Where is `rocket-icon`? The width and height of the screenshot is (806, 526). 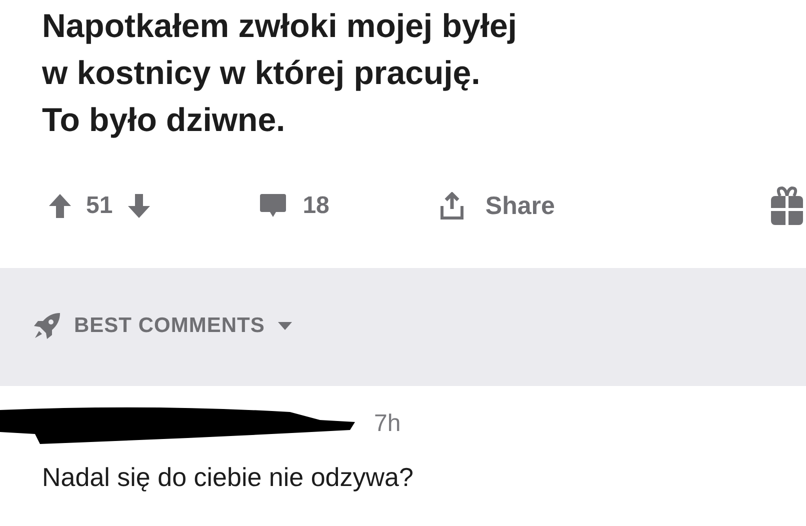
rocket-icon is located at coordinates (47, 326).